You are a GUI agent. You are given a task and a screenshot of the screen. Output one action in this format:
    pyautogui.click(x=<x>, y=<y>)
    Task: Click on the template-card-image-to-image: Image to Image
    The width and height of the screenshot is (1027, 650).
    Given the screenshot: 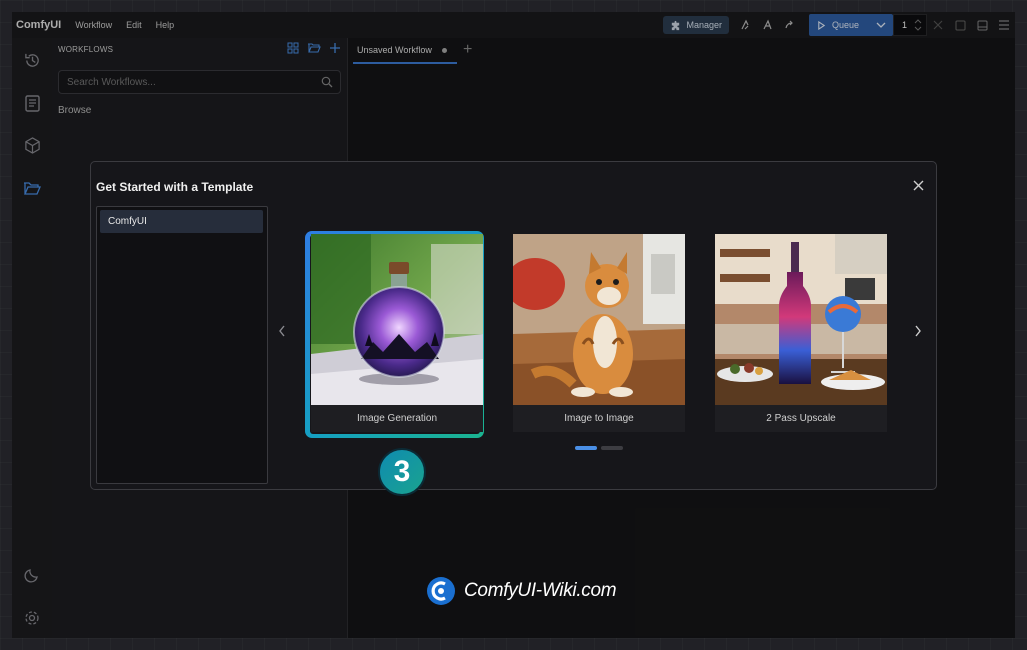 What is the action you would take?
    pyautogui.click(x=599, y=333)
    